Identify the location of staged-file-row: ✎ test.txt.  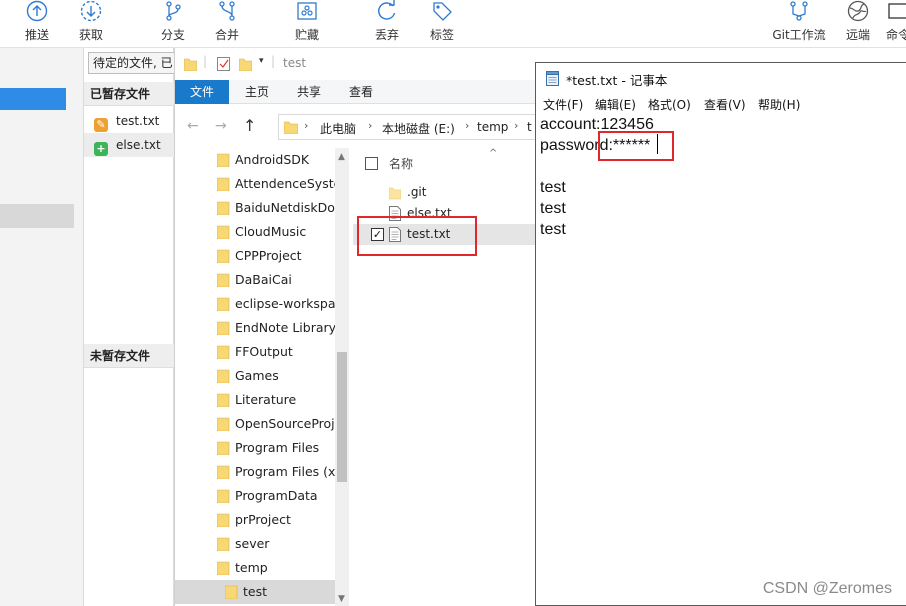
(129, 121).